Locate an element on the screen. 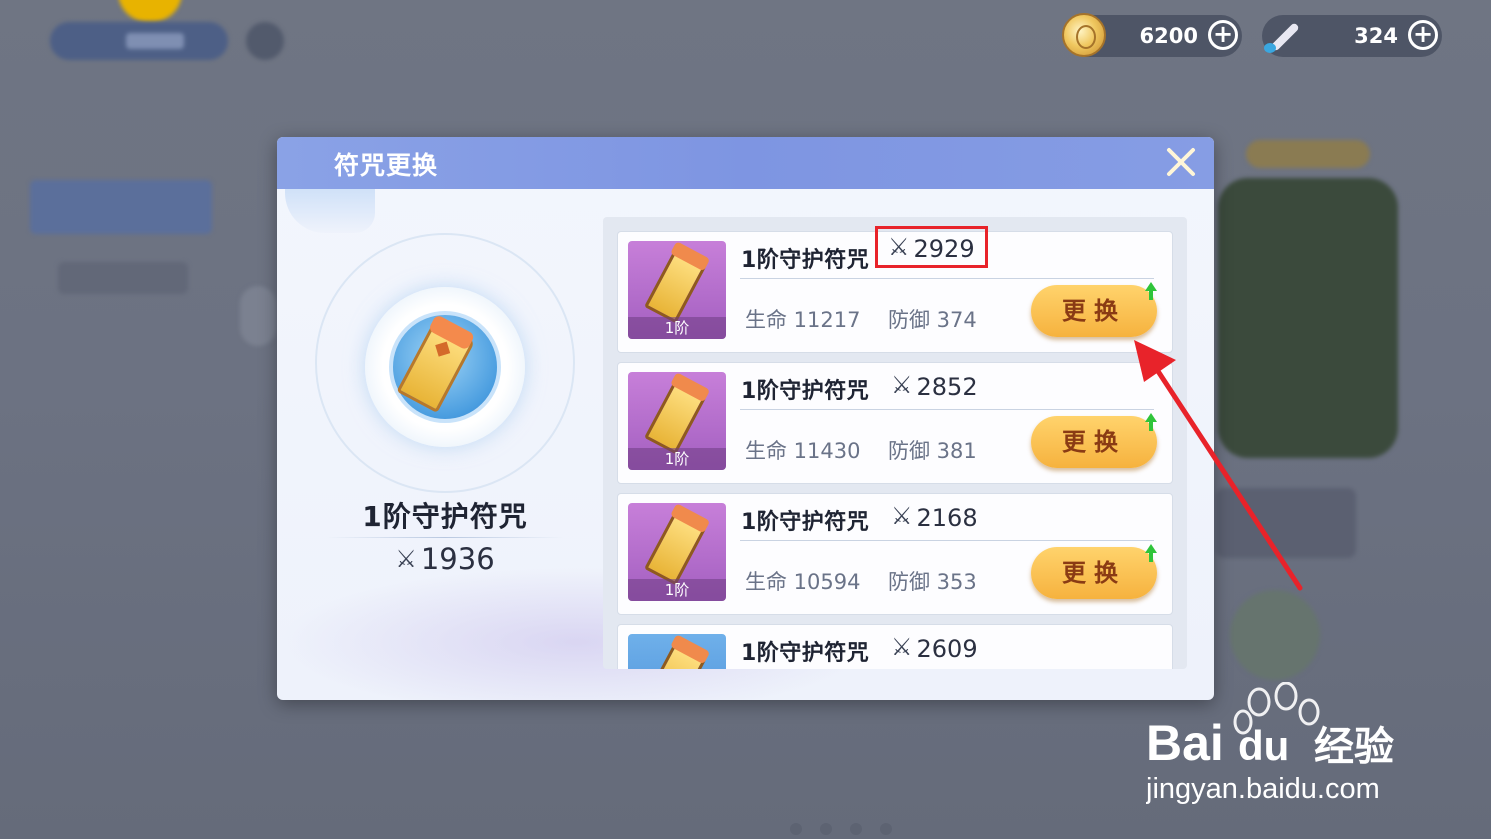 The image size is (1491, 839). side-tab-2-blurred is located at coordinates (123, 278).